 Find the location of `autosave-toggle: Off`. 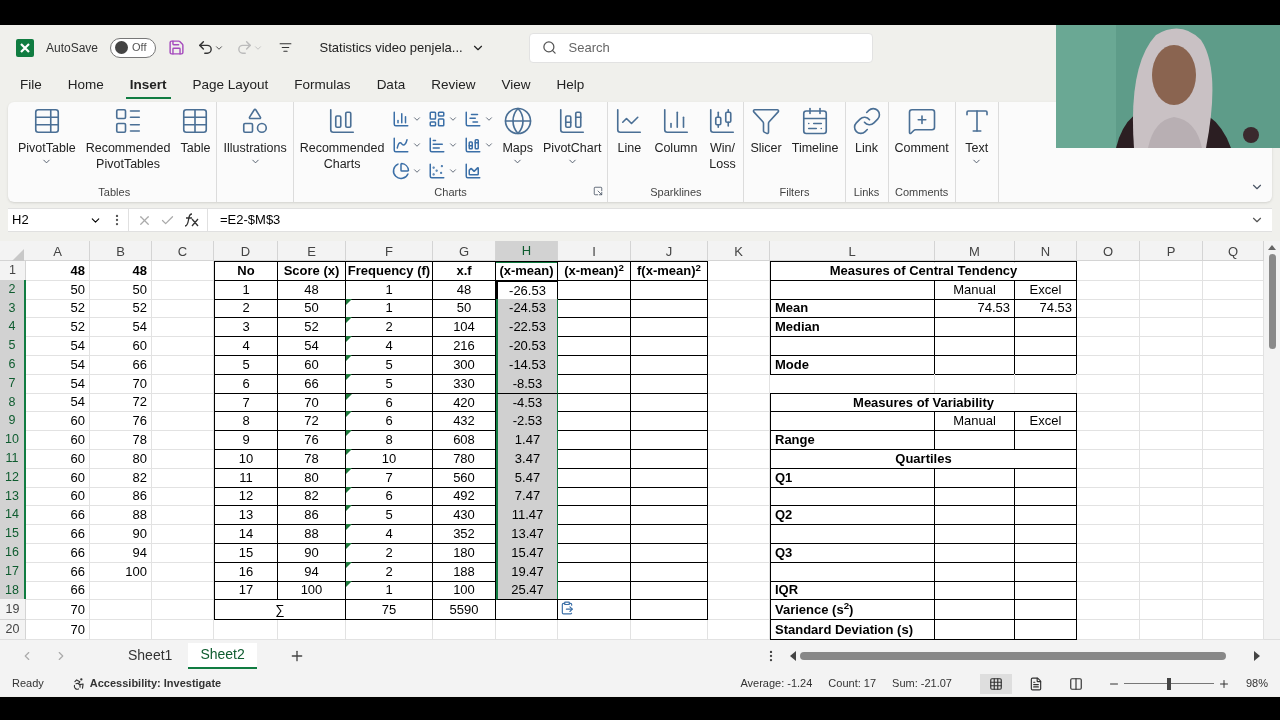

autosave-toggle: Off is located at coordinates (133, 47).